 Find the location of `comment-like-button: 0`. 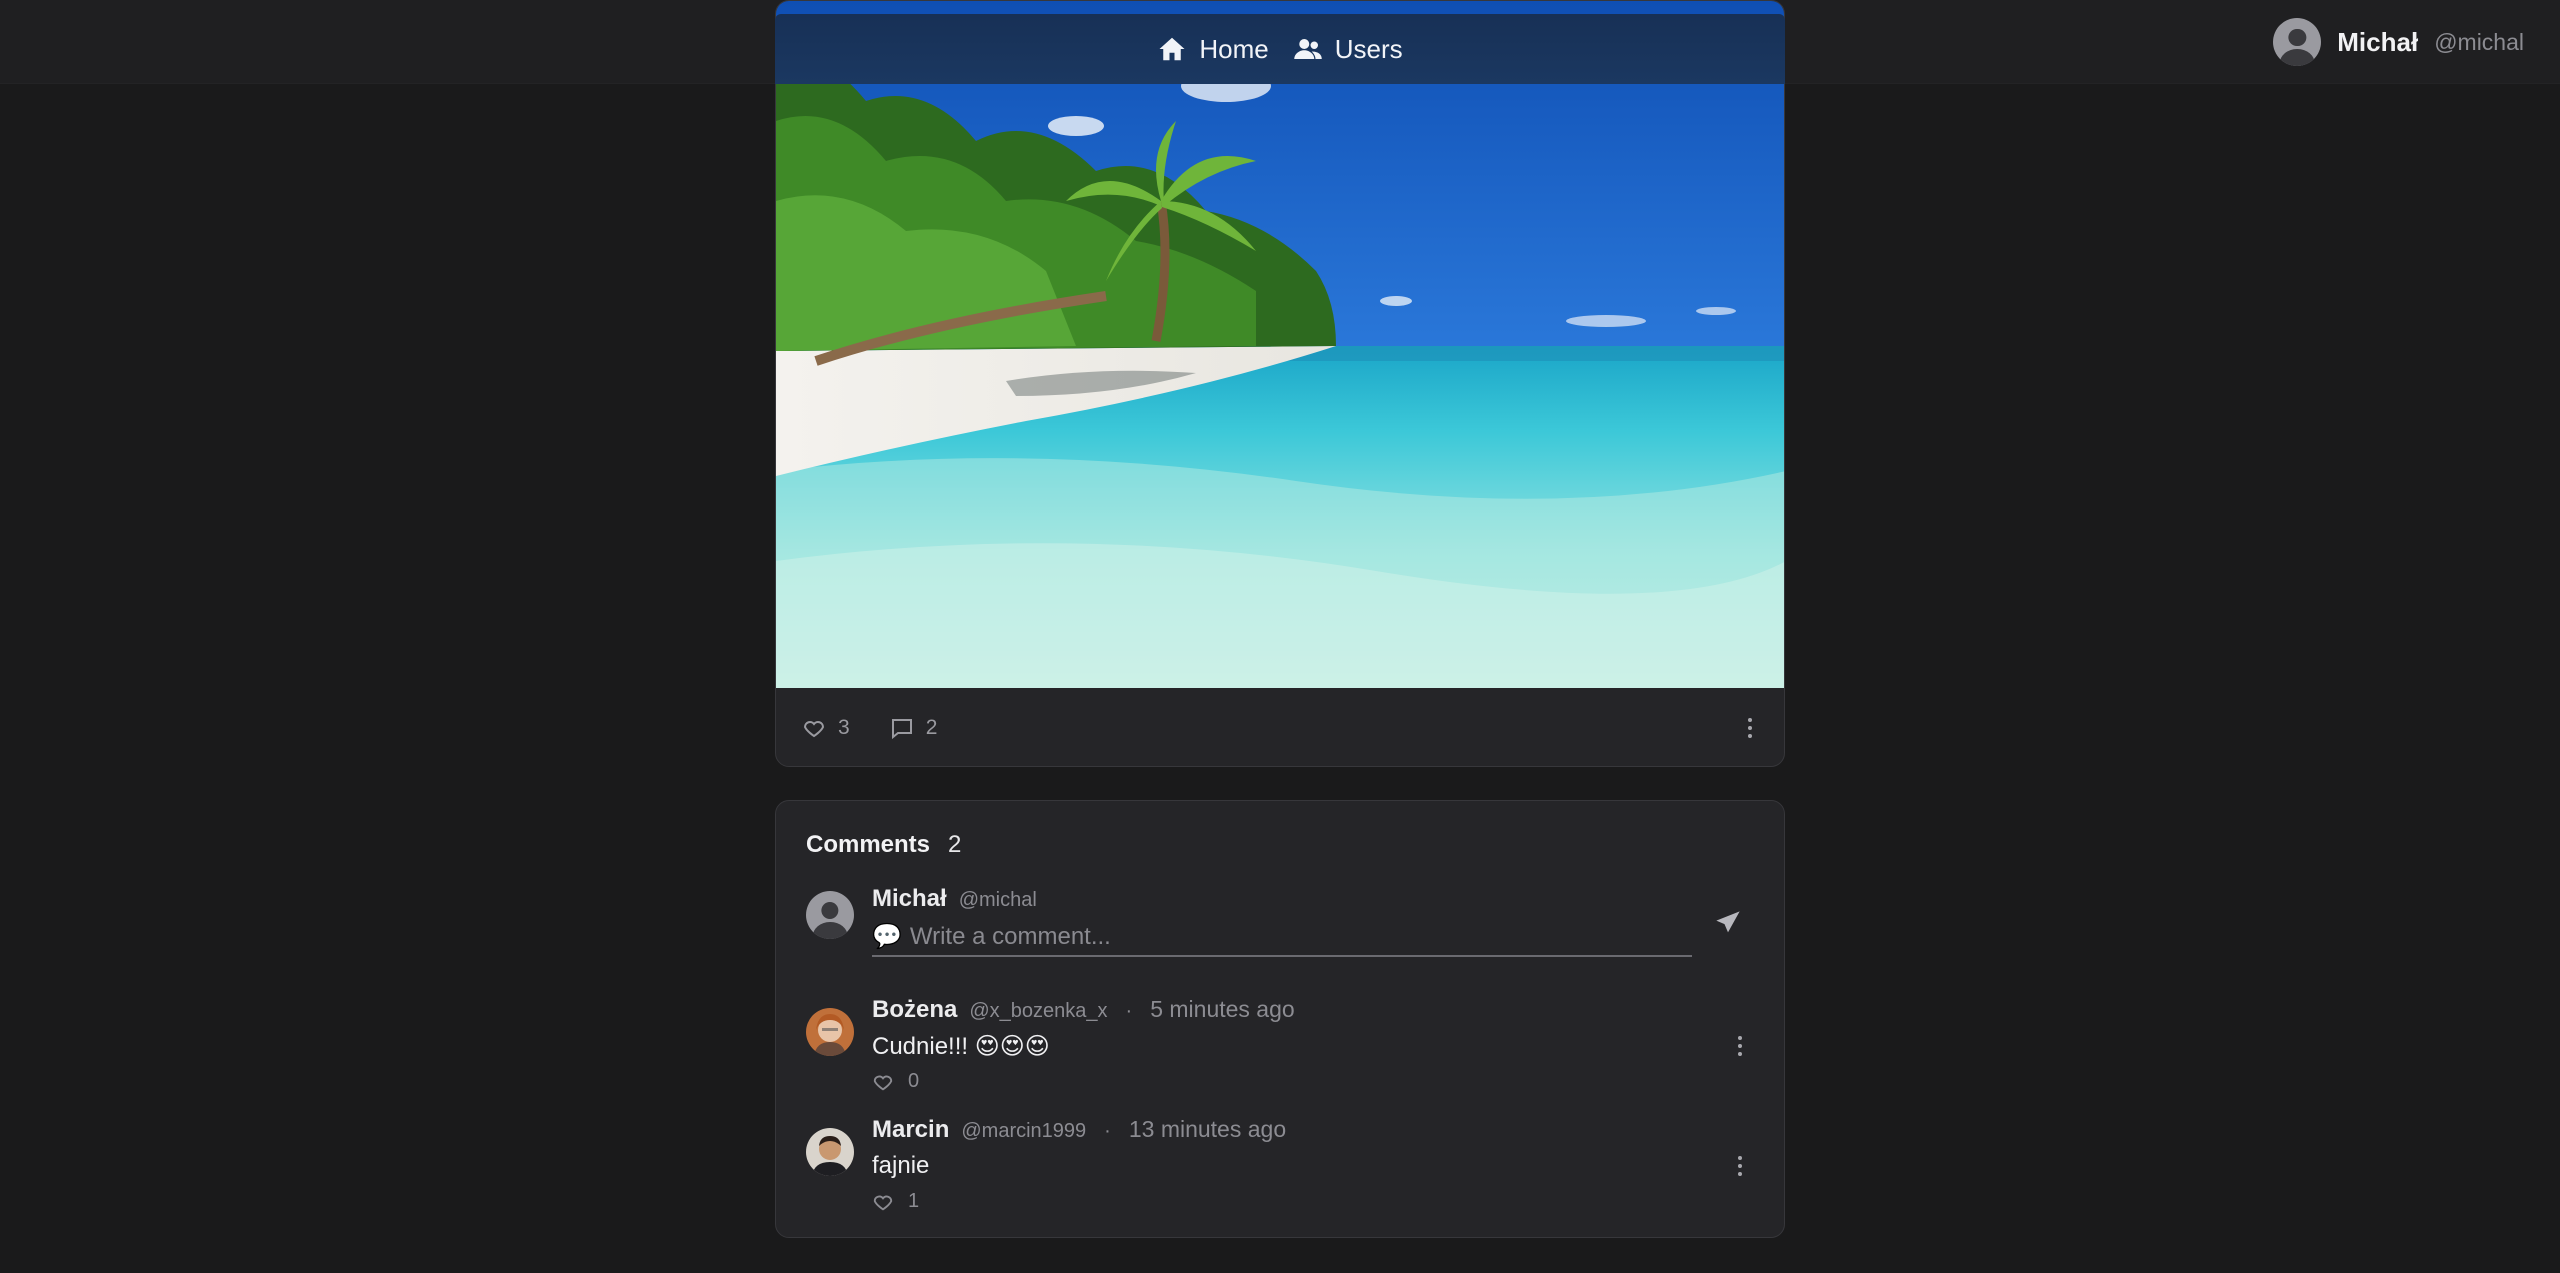

comment-like-button: 0 is located at coordinates (895, 1081).